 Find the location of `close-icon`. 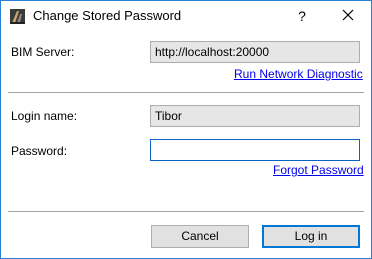

close-icon is located at coordinates (348, 16).